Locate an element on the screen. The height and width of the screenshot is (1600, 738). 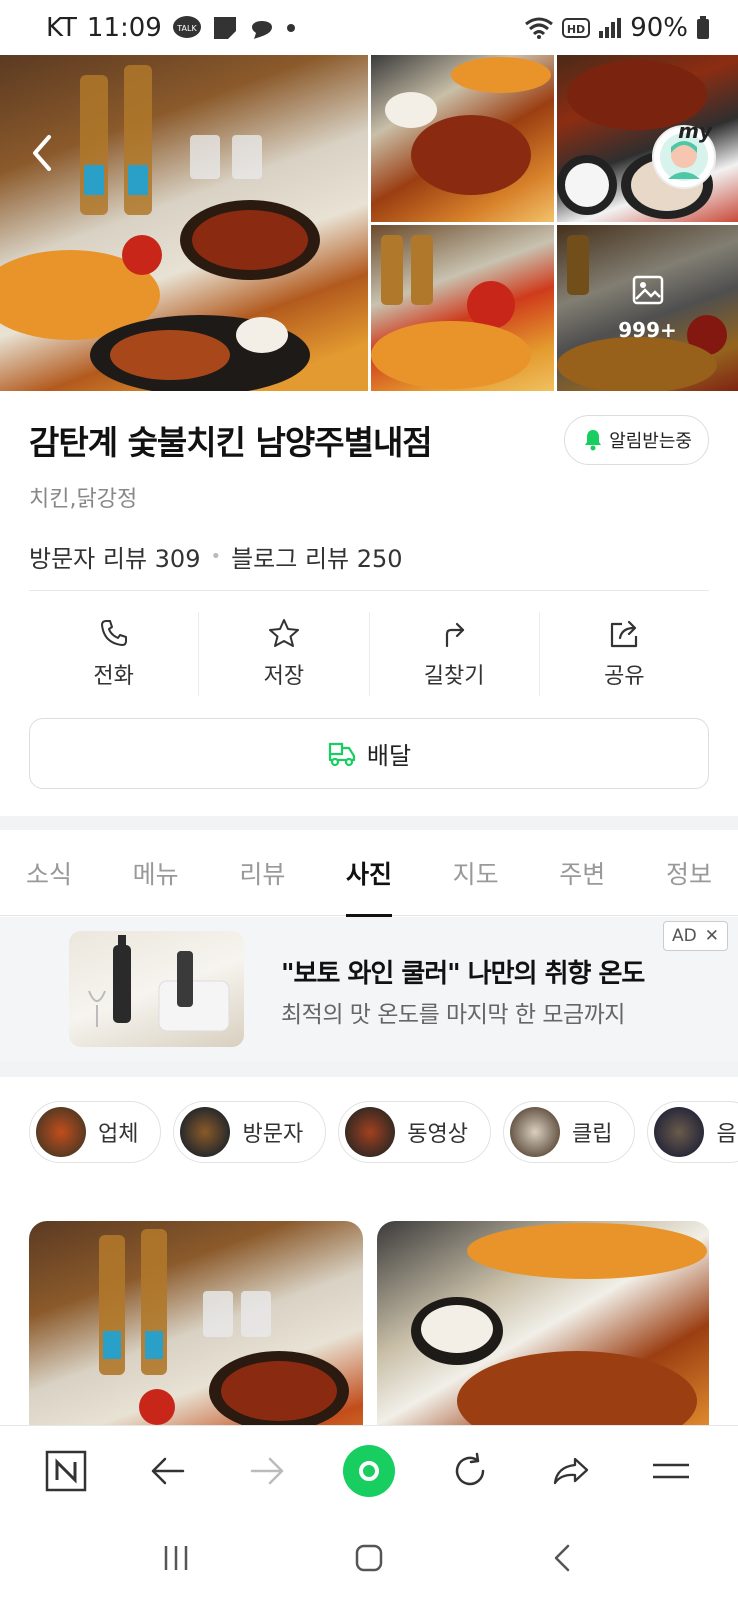
delivery-button: 배달 is located at coordinates (369, 753).